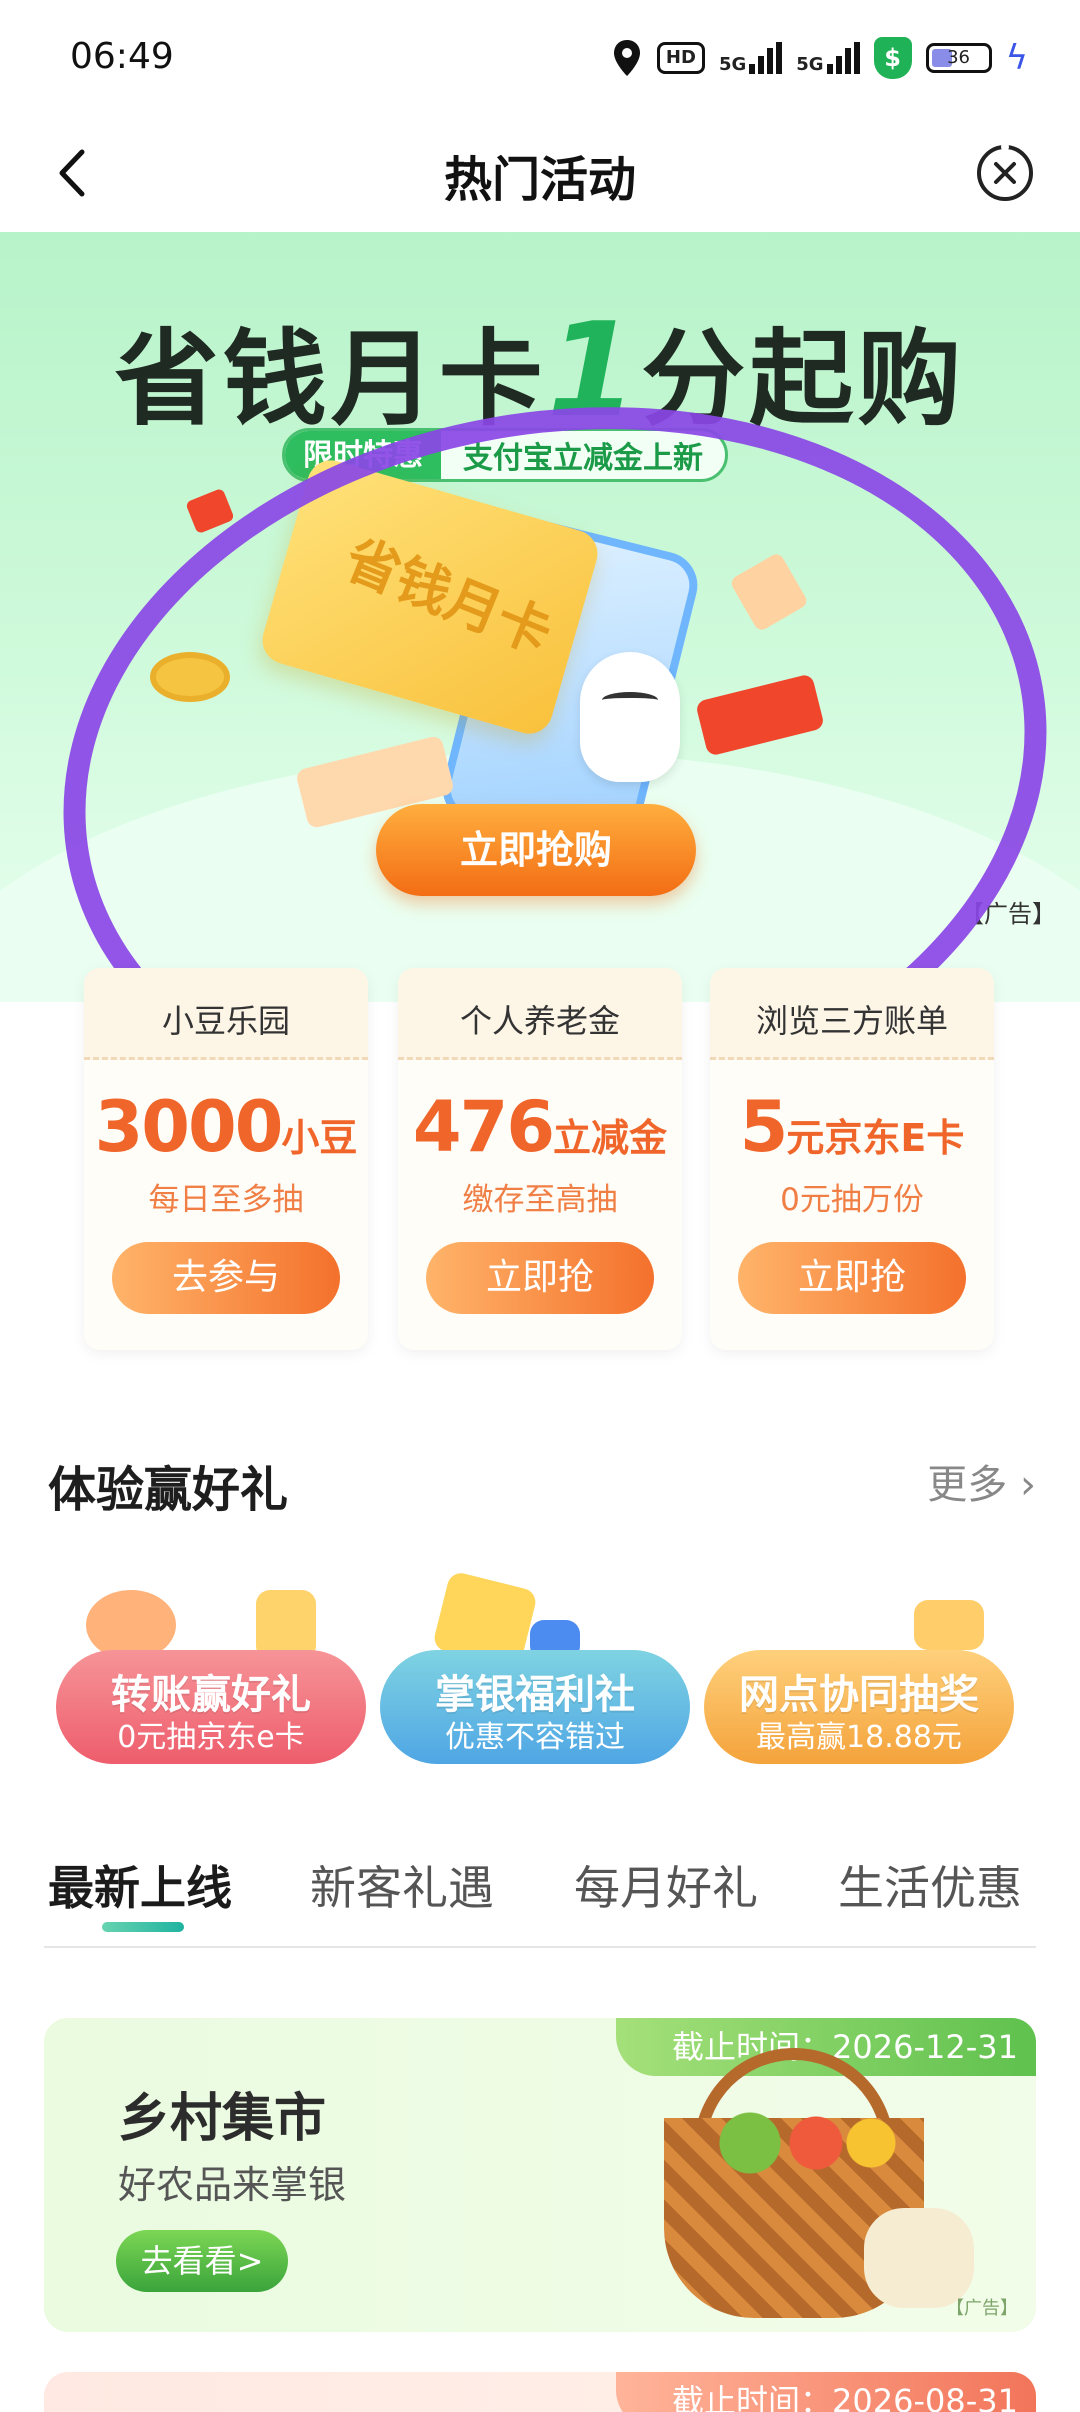 This screenshot has height=2412, width=1080. Describe the element at coordinates (140, 1885) in the screenshot. I see `tab-latest: 最新上线` at that location.